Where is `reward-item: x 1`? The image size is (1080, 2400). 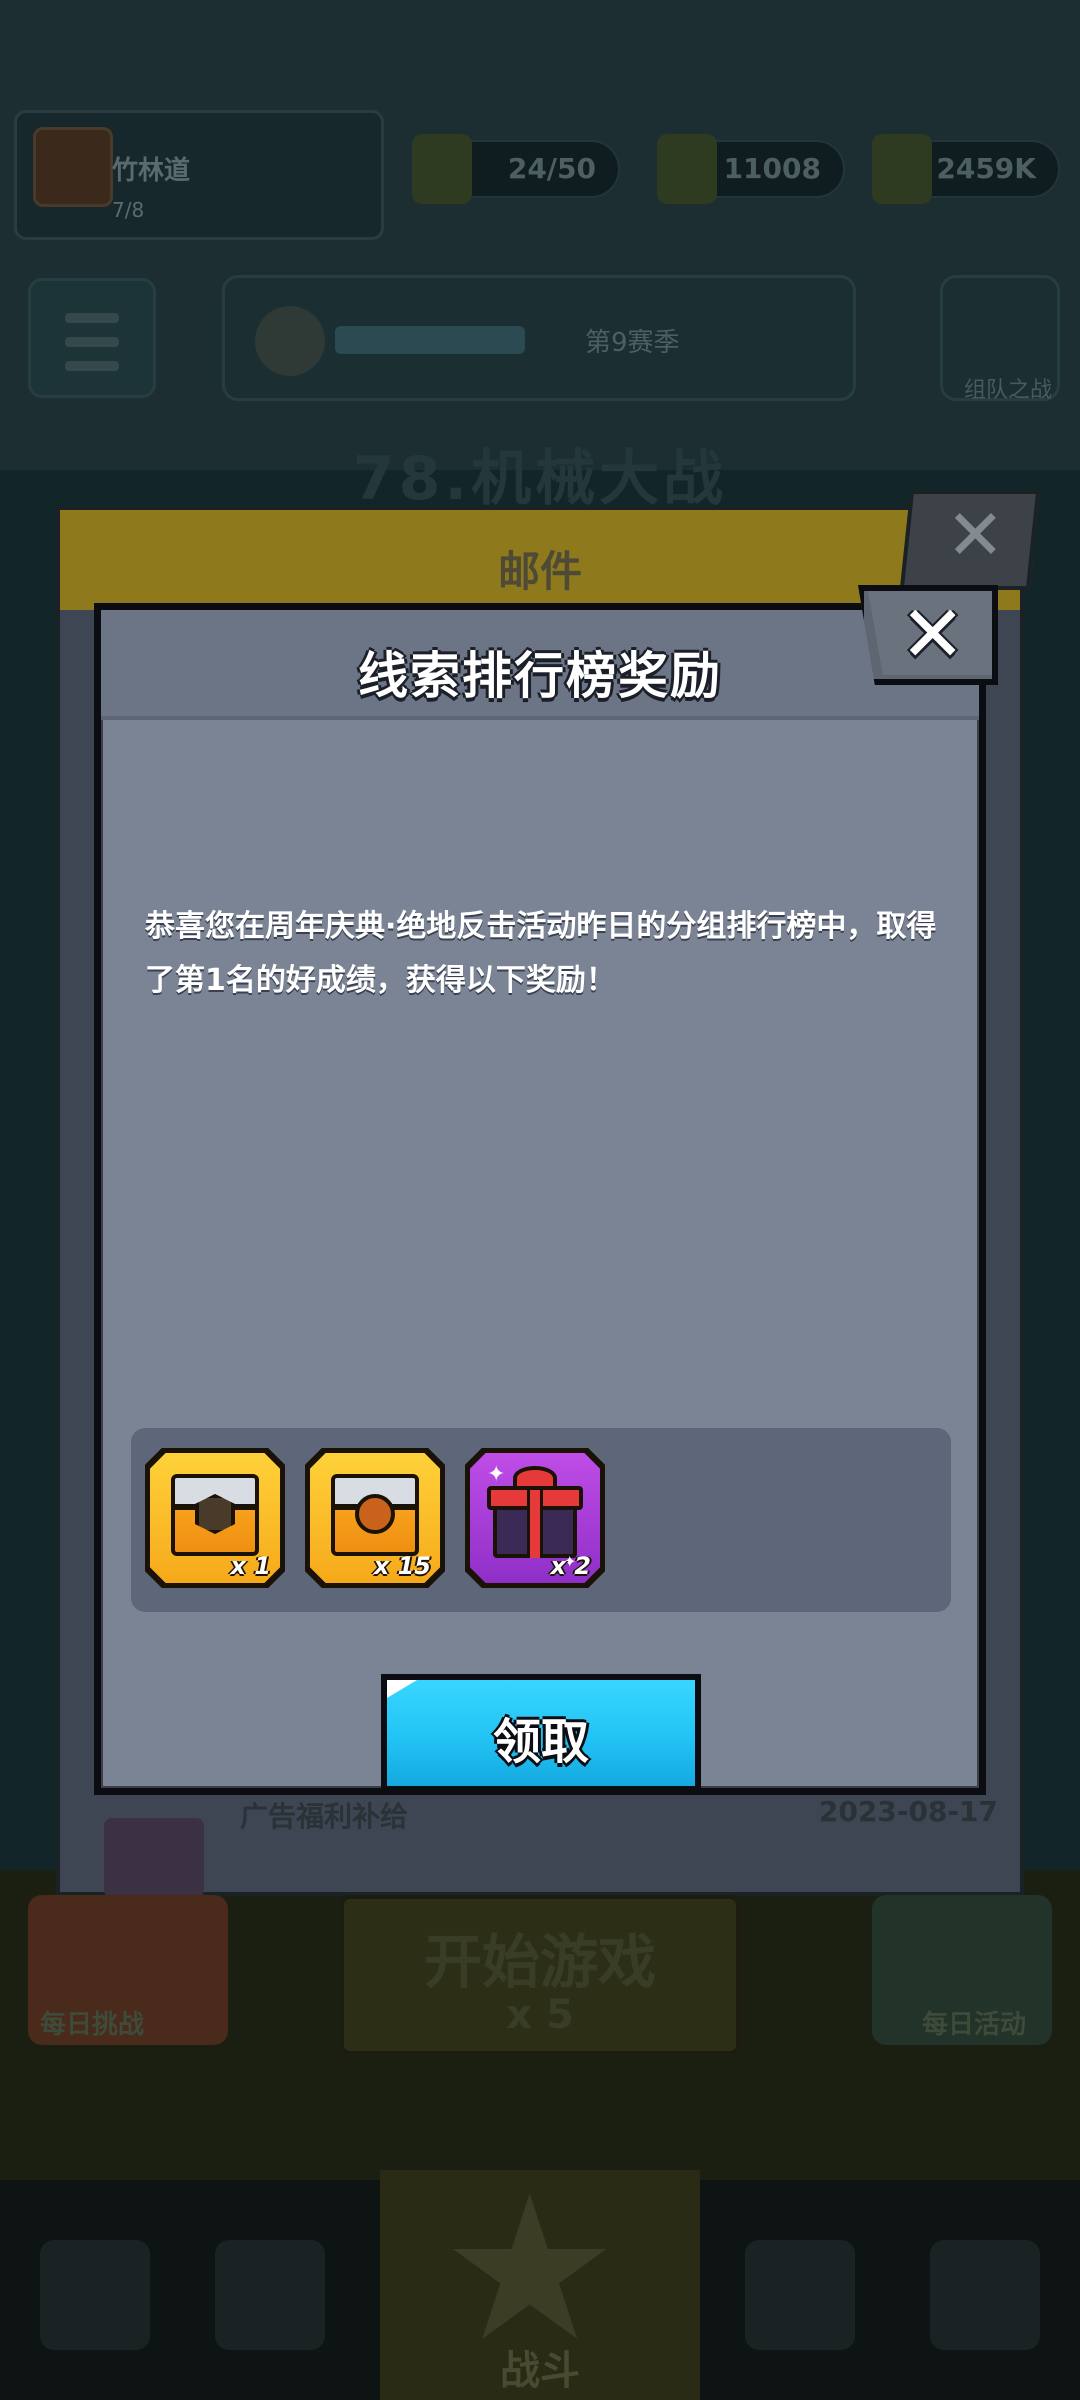 reward-item: x 1 is located at coordinates (215, 1518).